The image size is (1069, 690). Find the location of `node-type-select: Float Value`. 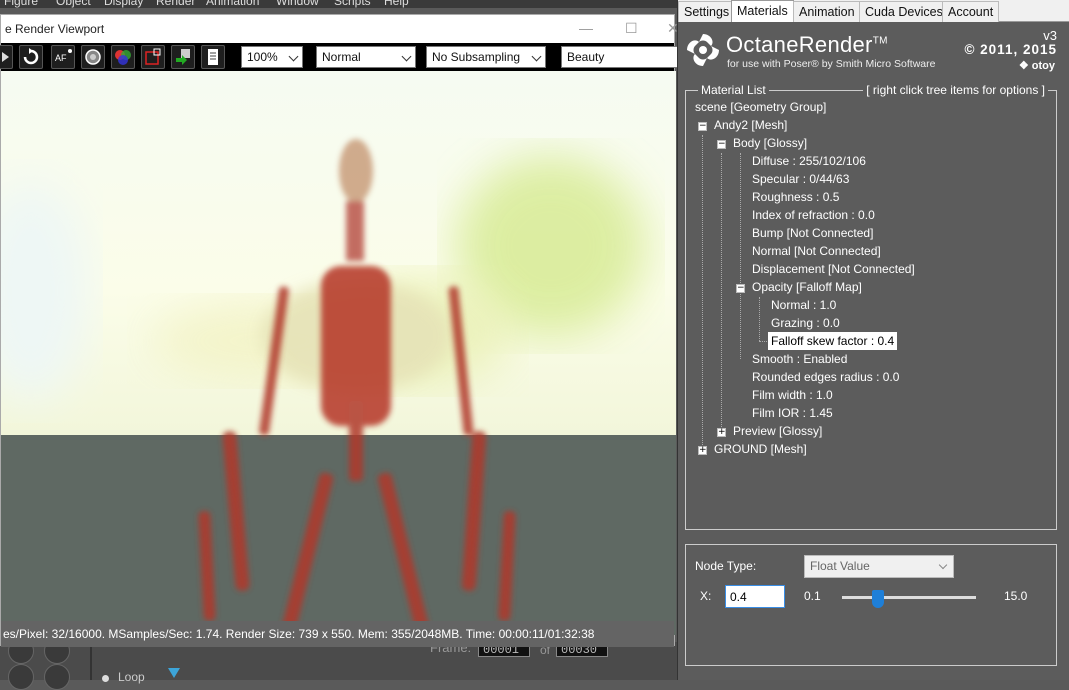

node-type-select: Float Value is located at coordinates (879, 566).